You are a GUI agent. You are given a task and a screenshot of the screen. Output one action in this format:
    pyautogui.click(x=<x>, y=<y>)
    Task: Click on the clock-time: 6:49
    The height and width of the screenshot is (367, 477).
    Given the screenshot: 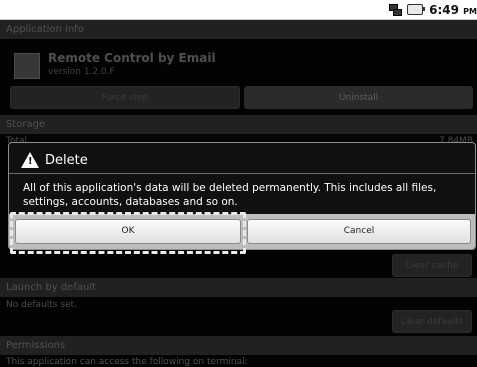 What is the action you would take?
    pyautogui.click(x=444, y=9)
    